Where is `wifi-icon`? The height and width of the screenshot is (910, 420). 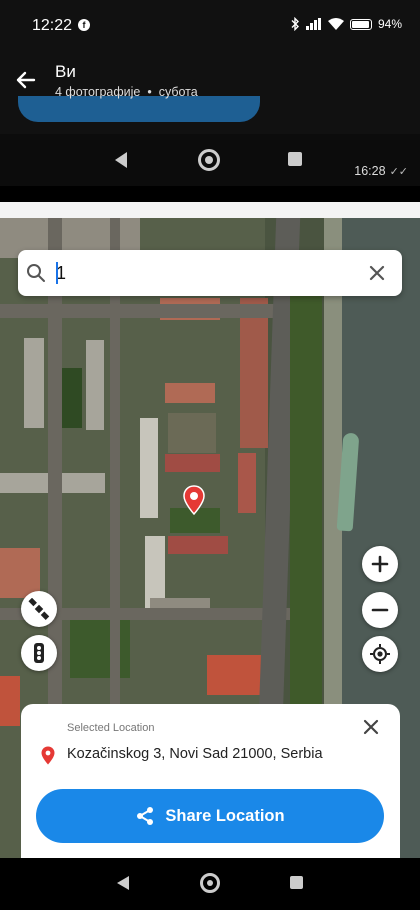 wifi-icon is located at coordinates (335, 24).